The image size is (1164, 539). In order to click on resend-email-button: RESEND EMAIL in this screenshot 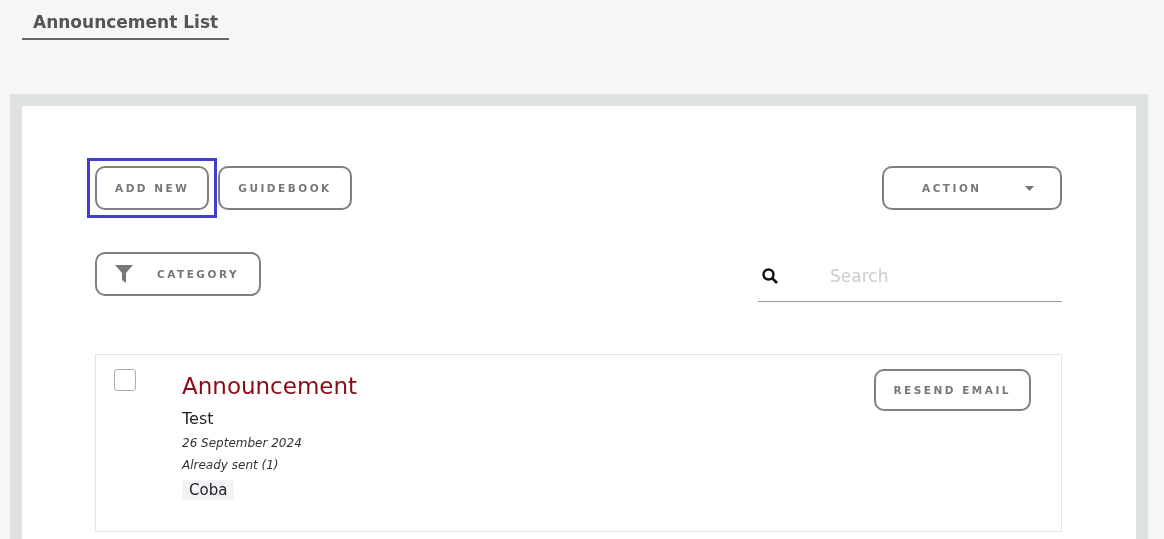, I will do `click(952, 390)`.